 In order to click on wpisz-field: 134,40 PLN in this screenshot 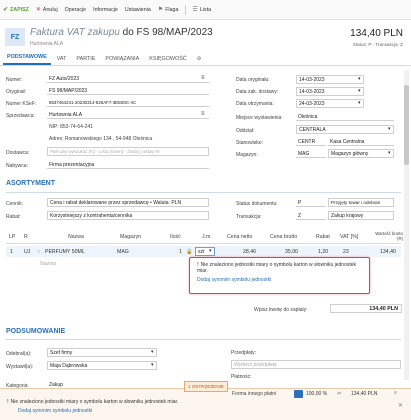, I will do `click(366, 308)`.